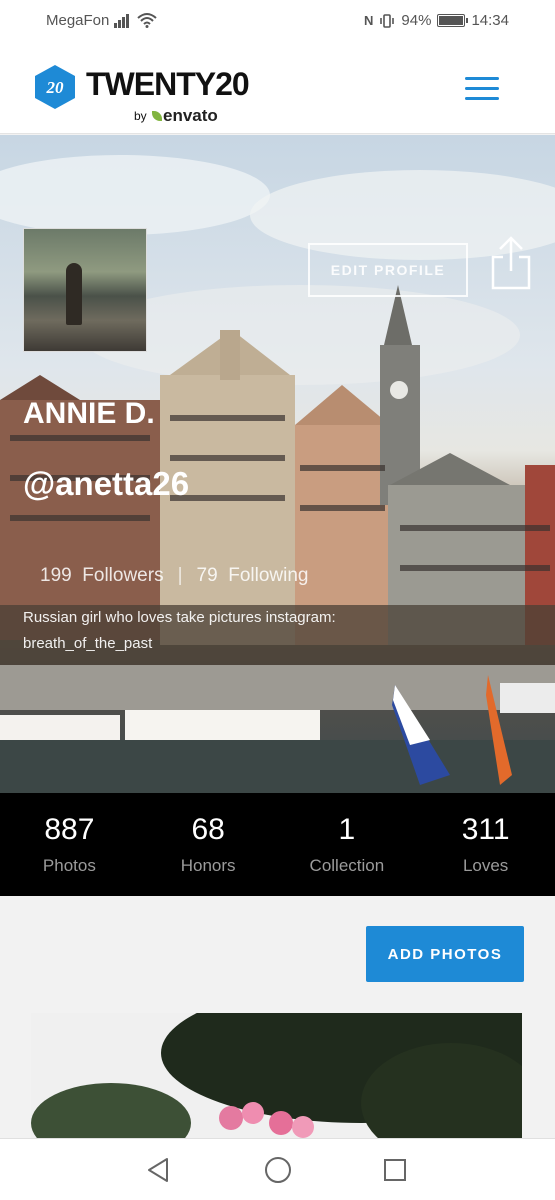  What do you see at coordinates (89, 413) in the screenshot?
I see `profile-name: ANNIE D.` at bounding box center [89, 413].